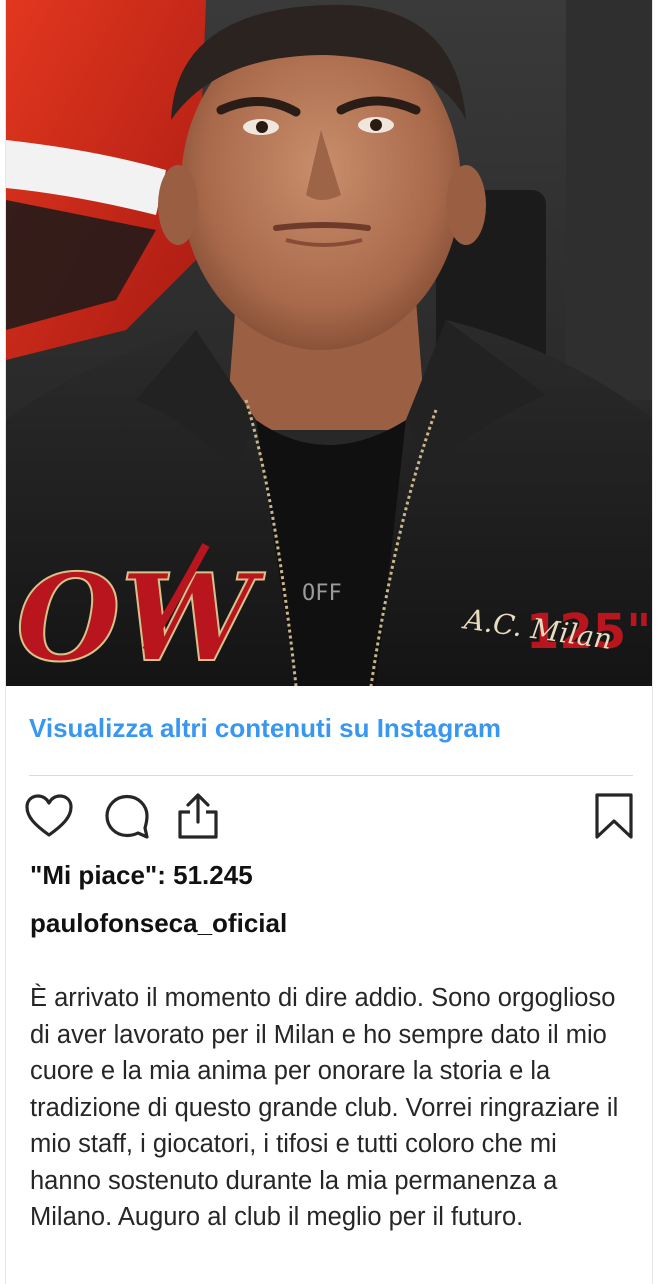 Image resolution: width=666 pixels, height=1284 pixels. I want to click on comment-bubble-icon, so click(127, 818).